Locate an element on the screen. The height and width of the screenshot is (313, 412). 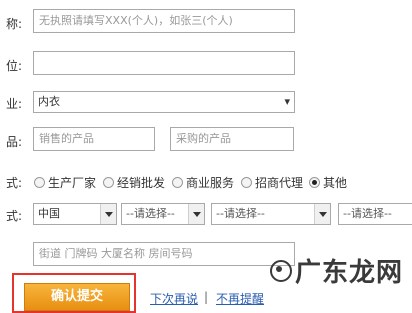
street-address-placeholder: 街道 门牌码 大厦名称 房间号码 is located at coordinates (116, 253).